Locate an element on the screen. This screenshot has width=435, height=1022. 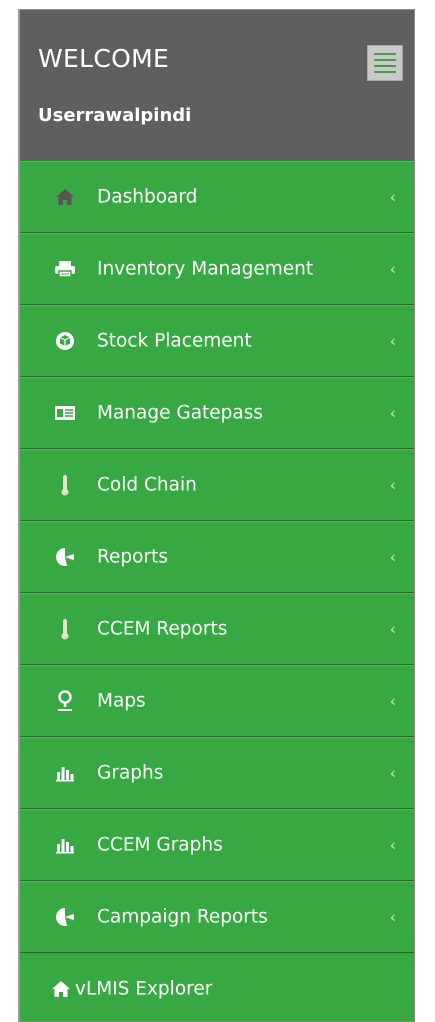
vlmis-explorer-label: vLMIS Explorer is located at coordinates (144, 989).